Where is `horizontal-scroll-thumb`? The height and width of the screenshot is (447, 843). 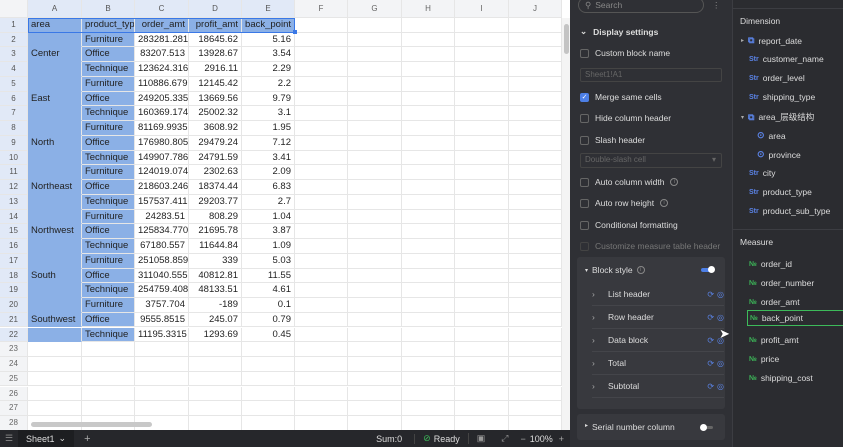 horizontal-scroll-thumb is located at coordinates (91, 424).